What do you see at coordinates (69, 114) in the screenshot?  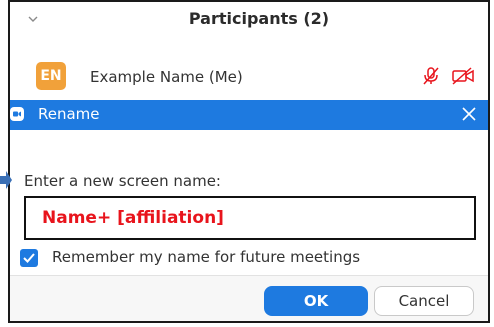 I see `dialog-title: Rename` at bounding box center [69, 114].